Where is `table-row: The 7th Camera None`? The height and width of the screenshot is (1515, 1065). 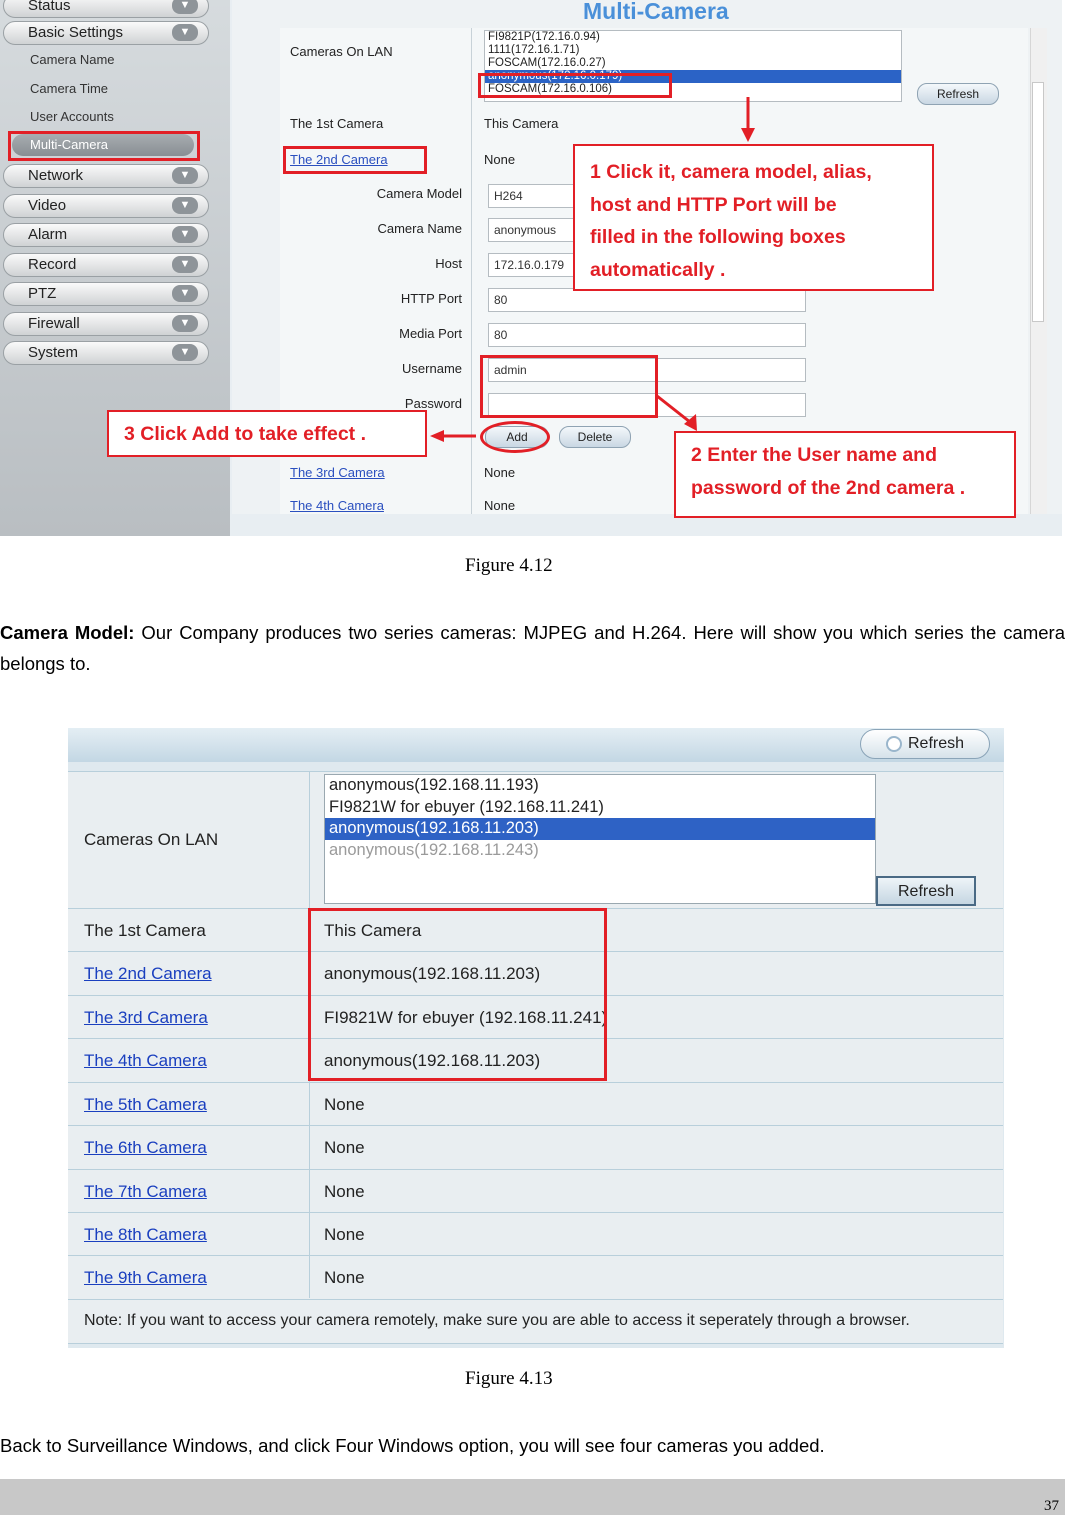 table-row: The 7th Camera None is located at coordinates (535, 1191).